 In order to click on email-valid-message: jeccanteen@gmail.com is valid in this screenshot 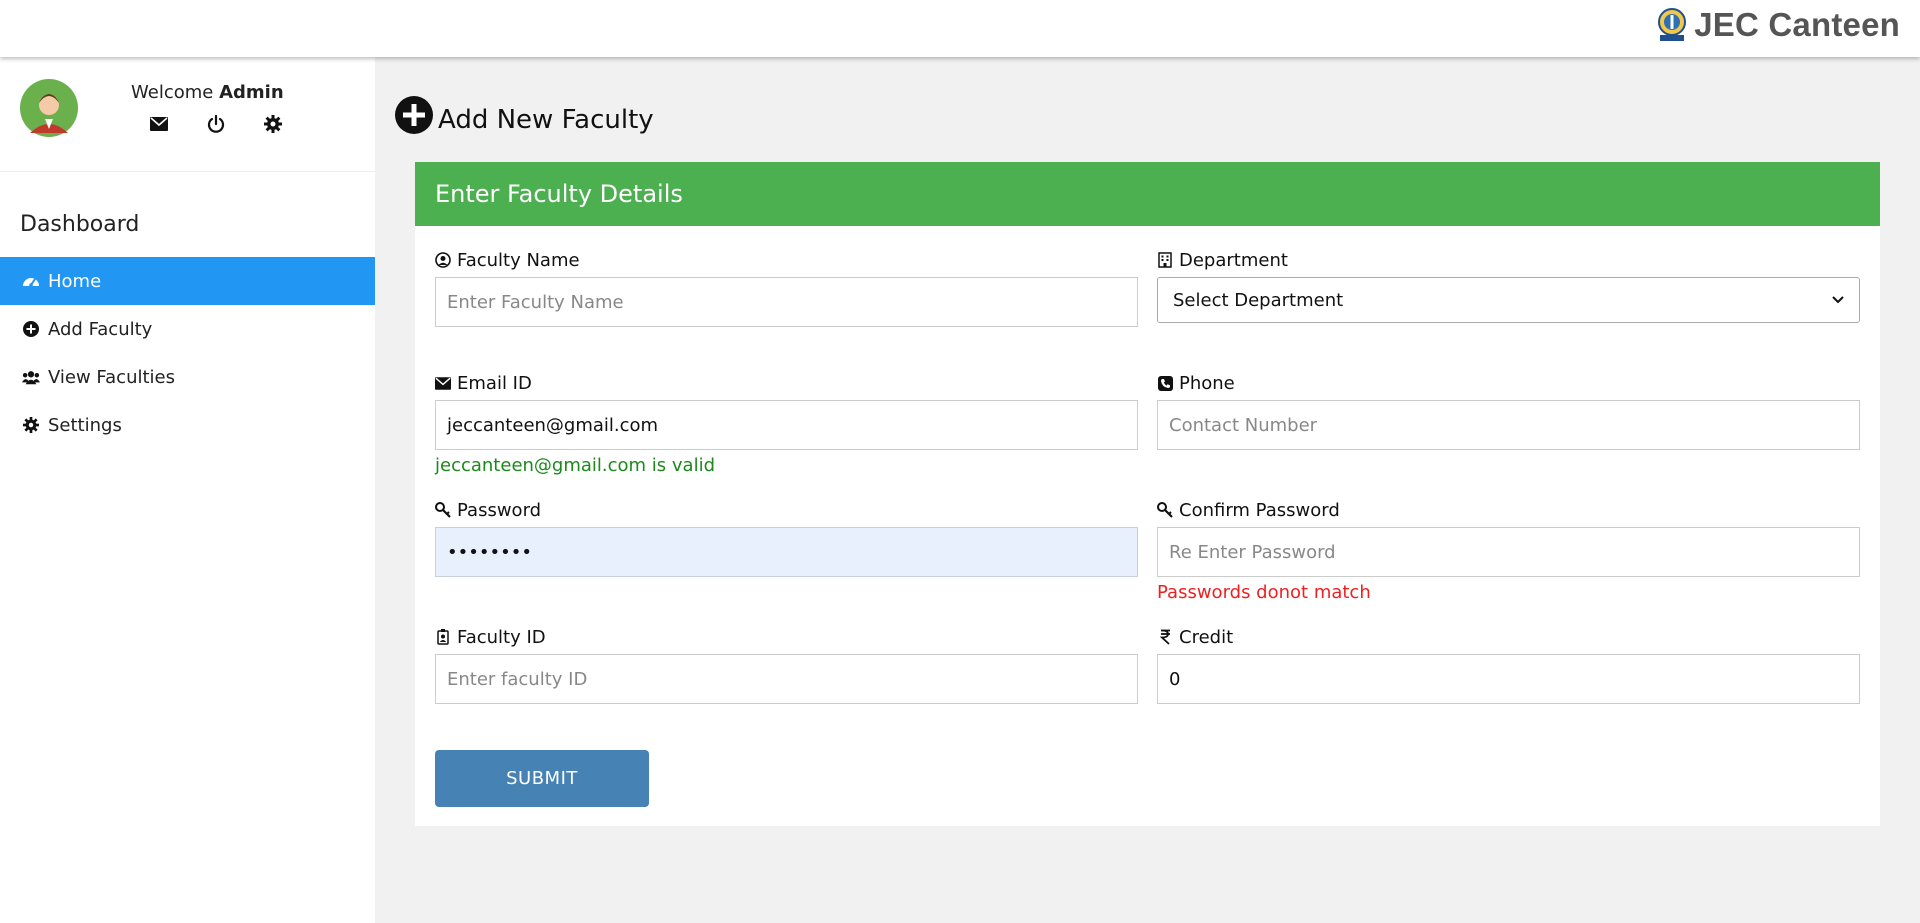, I will do `click(575, 465)`.